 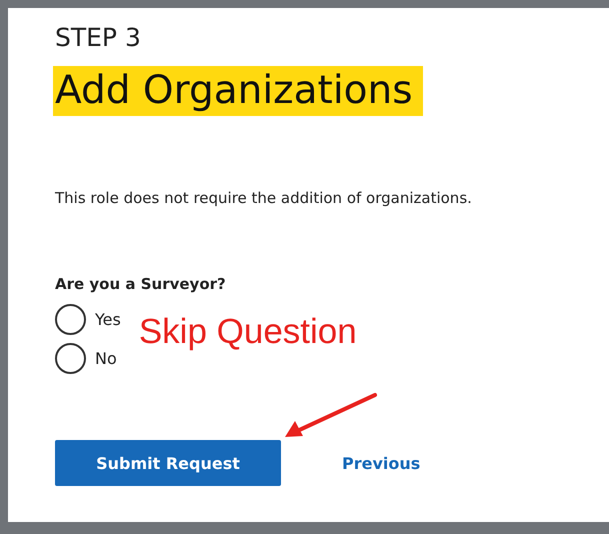 What do you see at coordinates (108, 319) in the screenshot?
I see `option-label: Yes` at bounding box center [108, 319].